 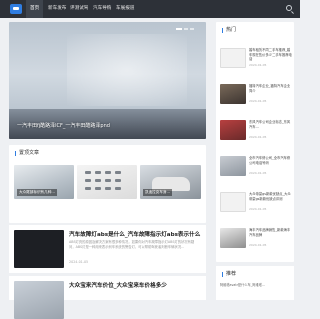 I want to click on sidebar-title: 热门, so click(x=229, y=30).